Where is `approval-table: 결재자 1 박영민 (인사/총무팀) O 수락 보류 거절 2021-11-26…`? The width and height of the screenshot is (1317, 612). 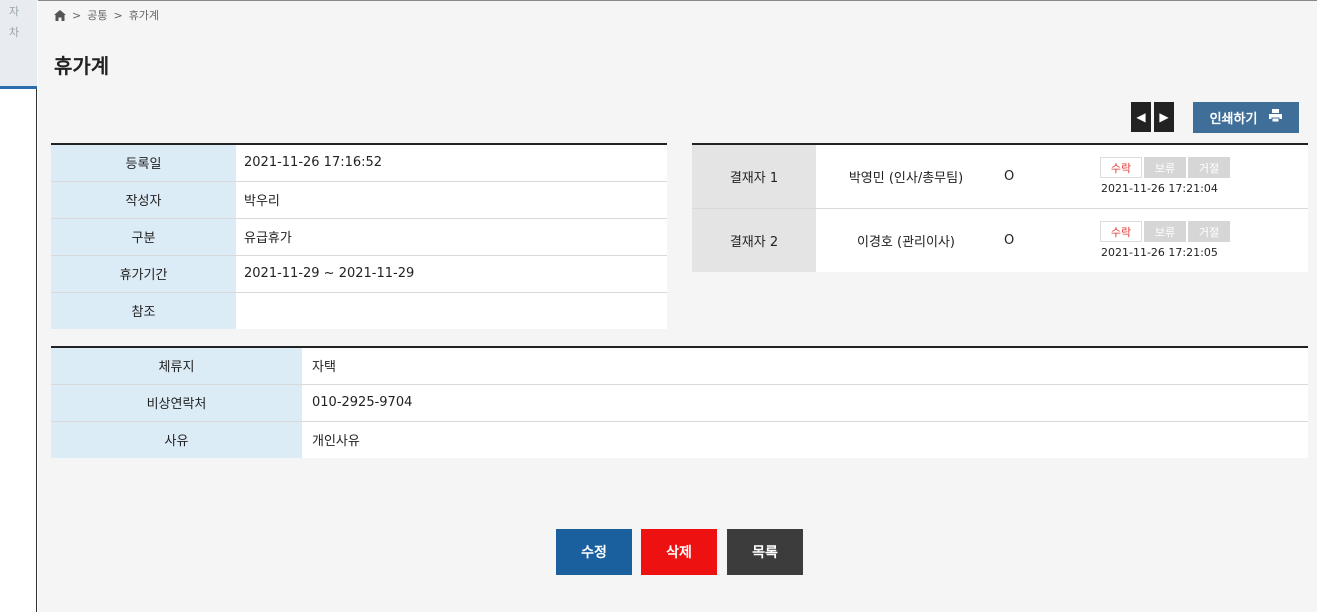 approval-table: 결재자 1 박영민 (인사/총무팀) O 수락 보류 거절 2021-11-26… is located at coordinates (1000, 207).